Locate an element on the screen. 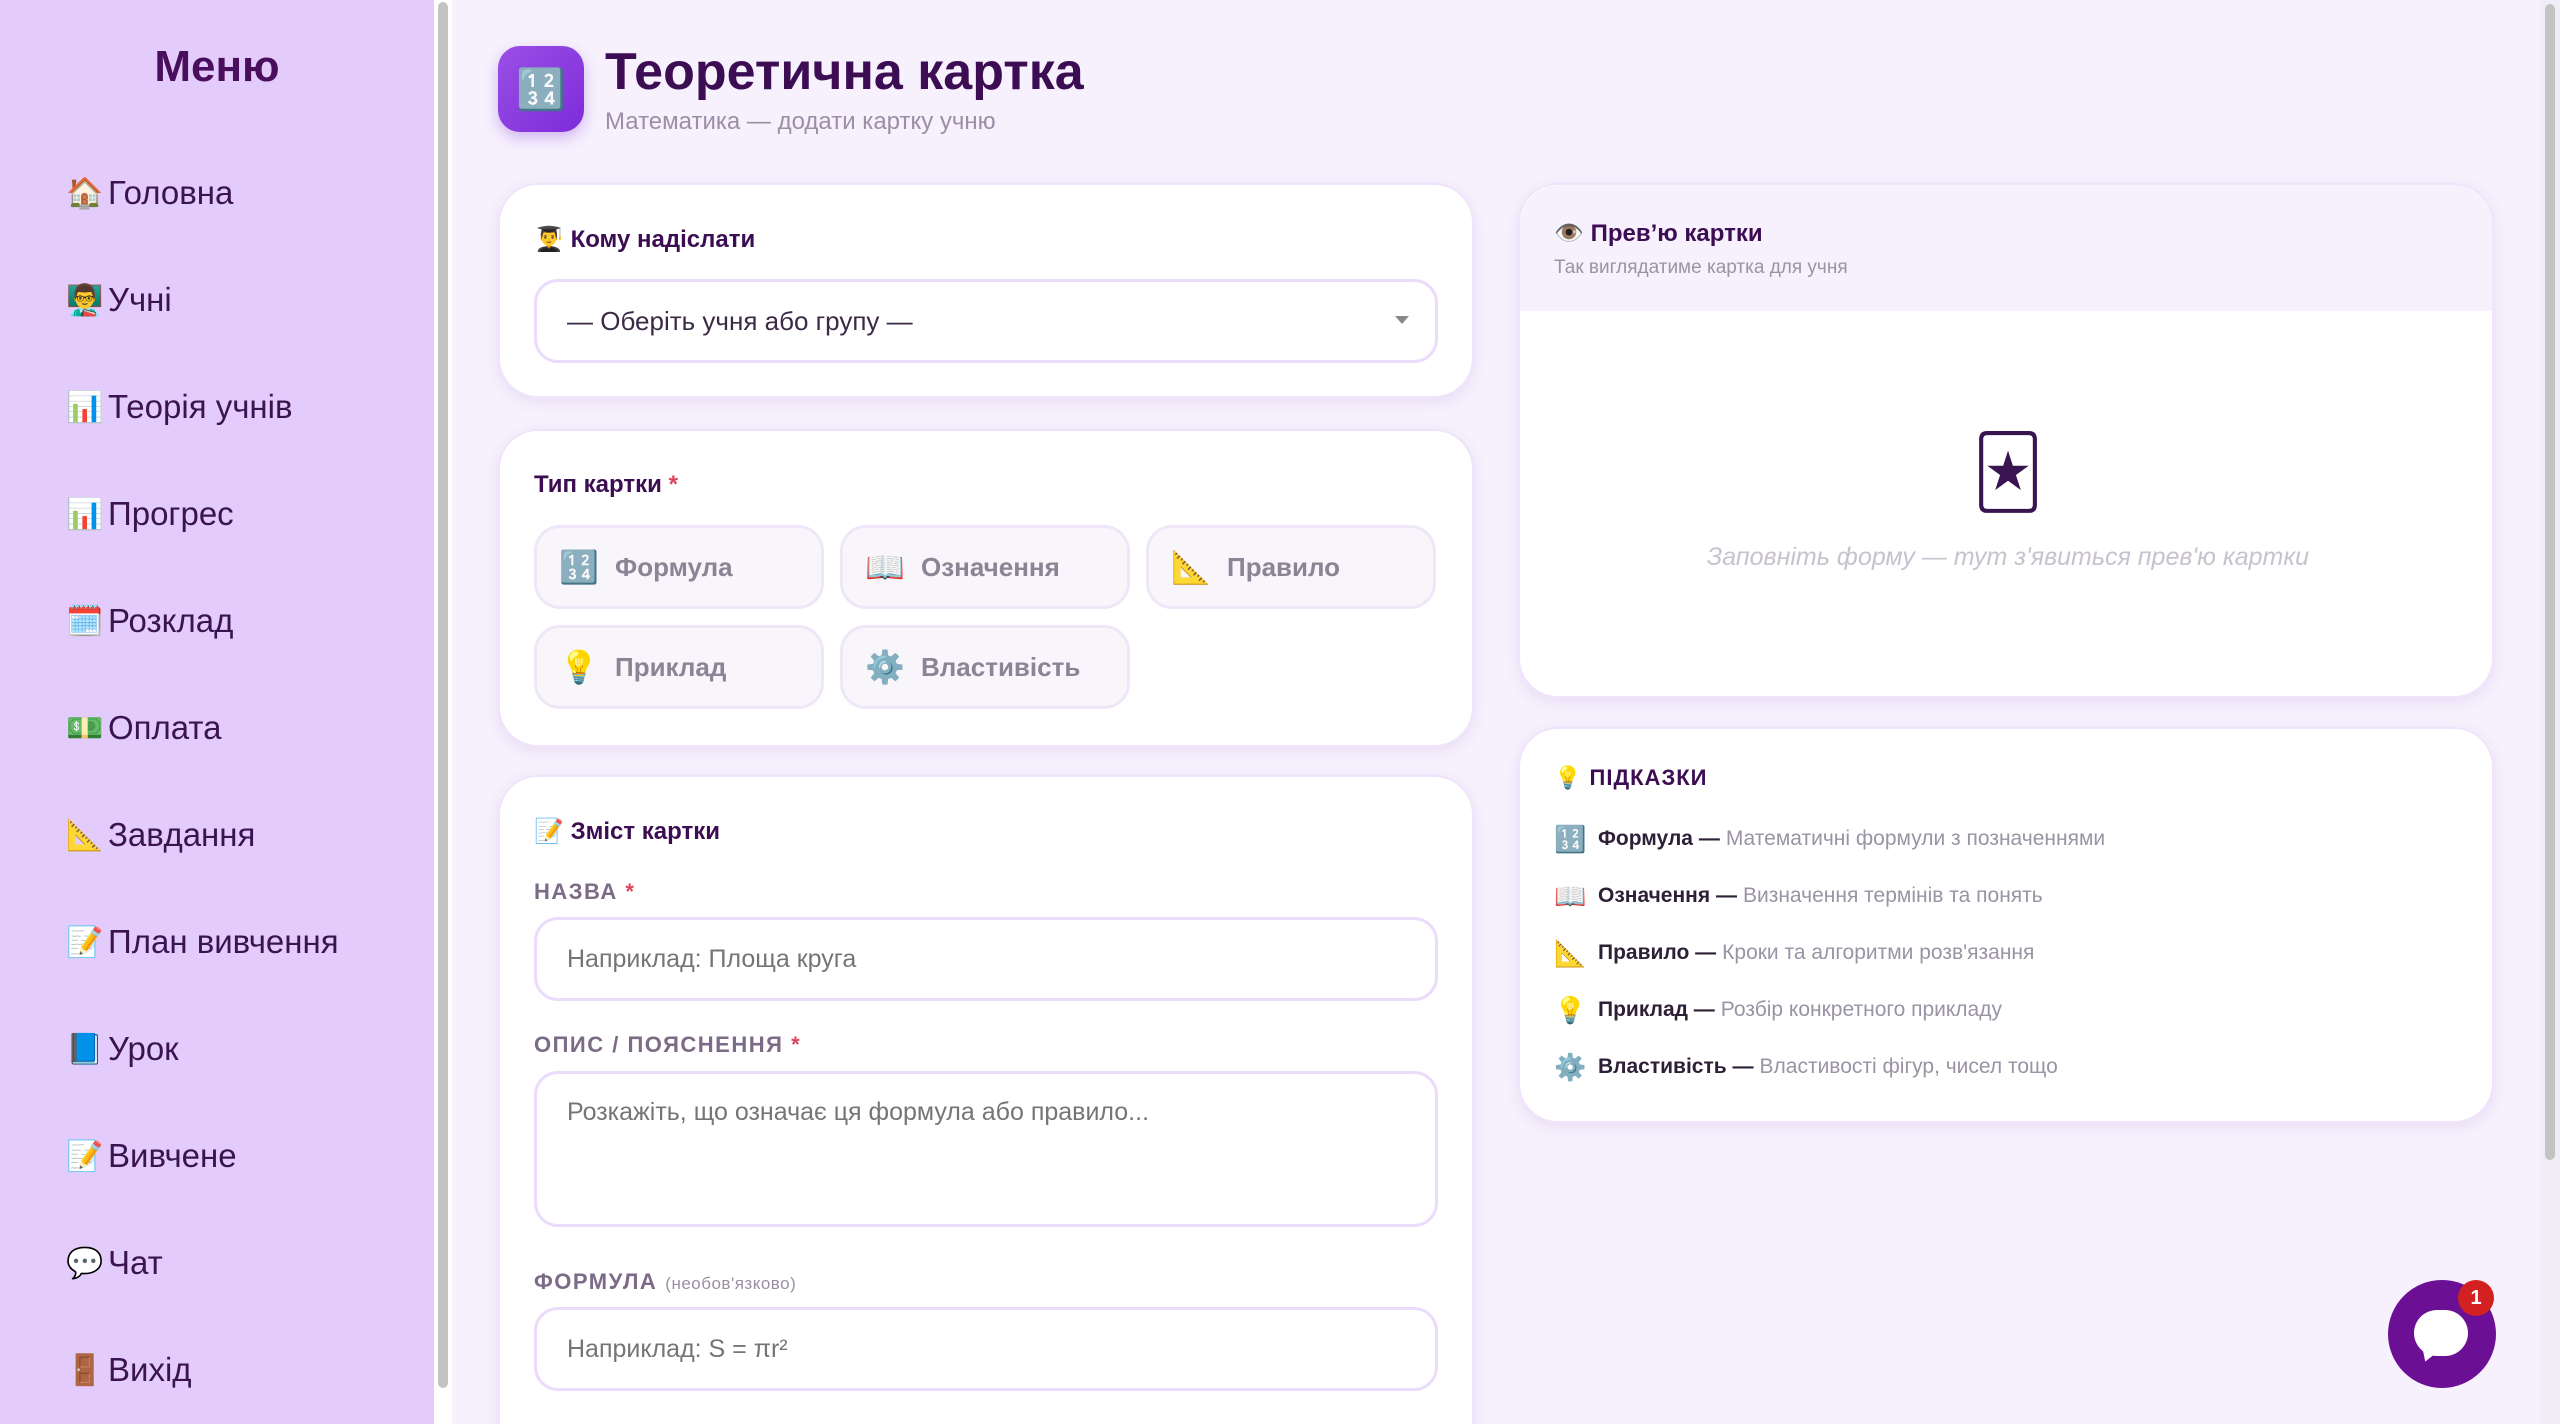 The image size is (2560, 1424). sidebar-item-label: План вивчення is located at coordinates (223, 941).